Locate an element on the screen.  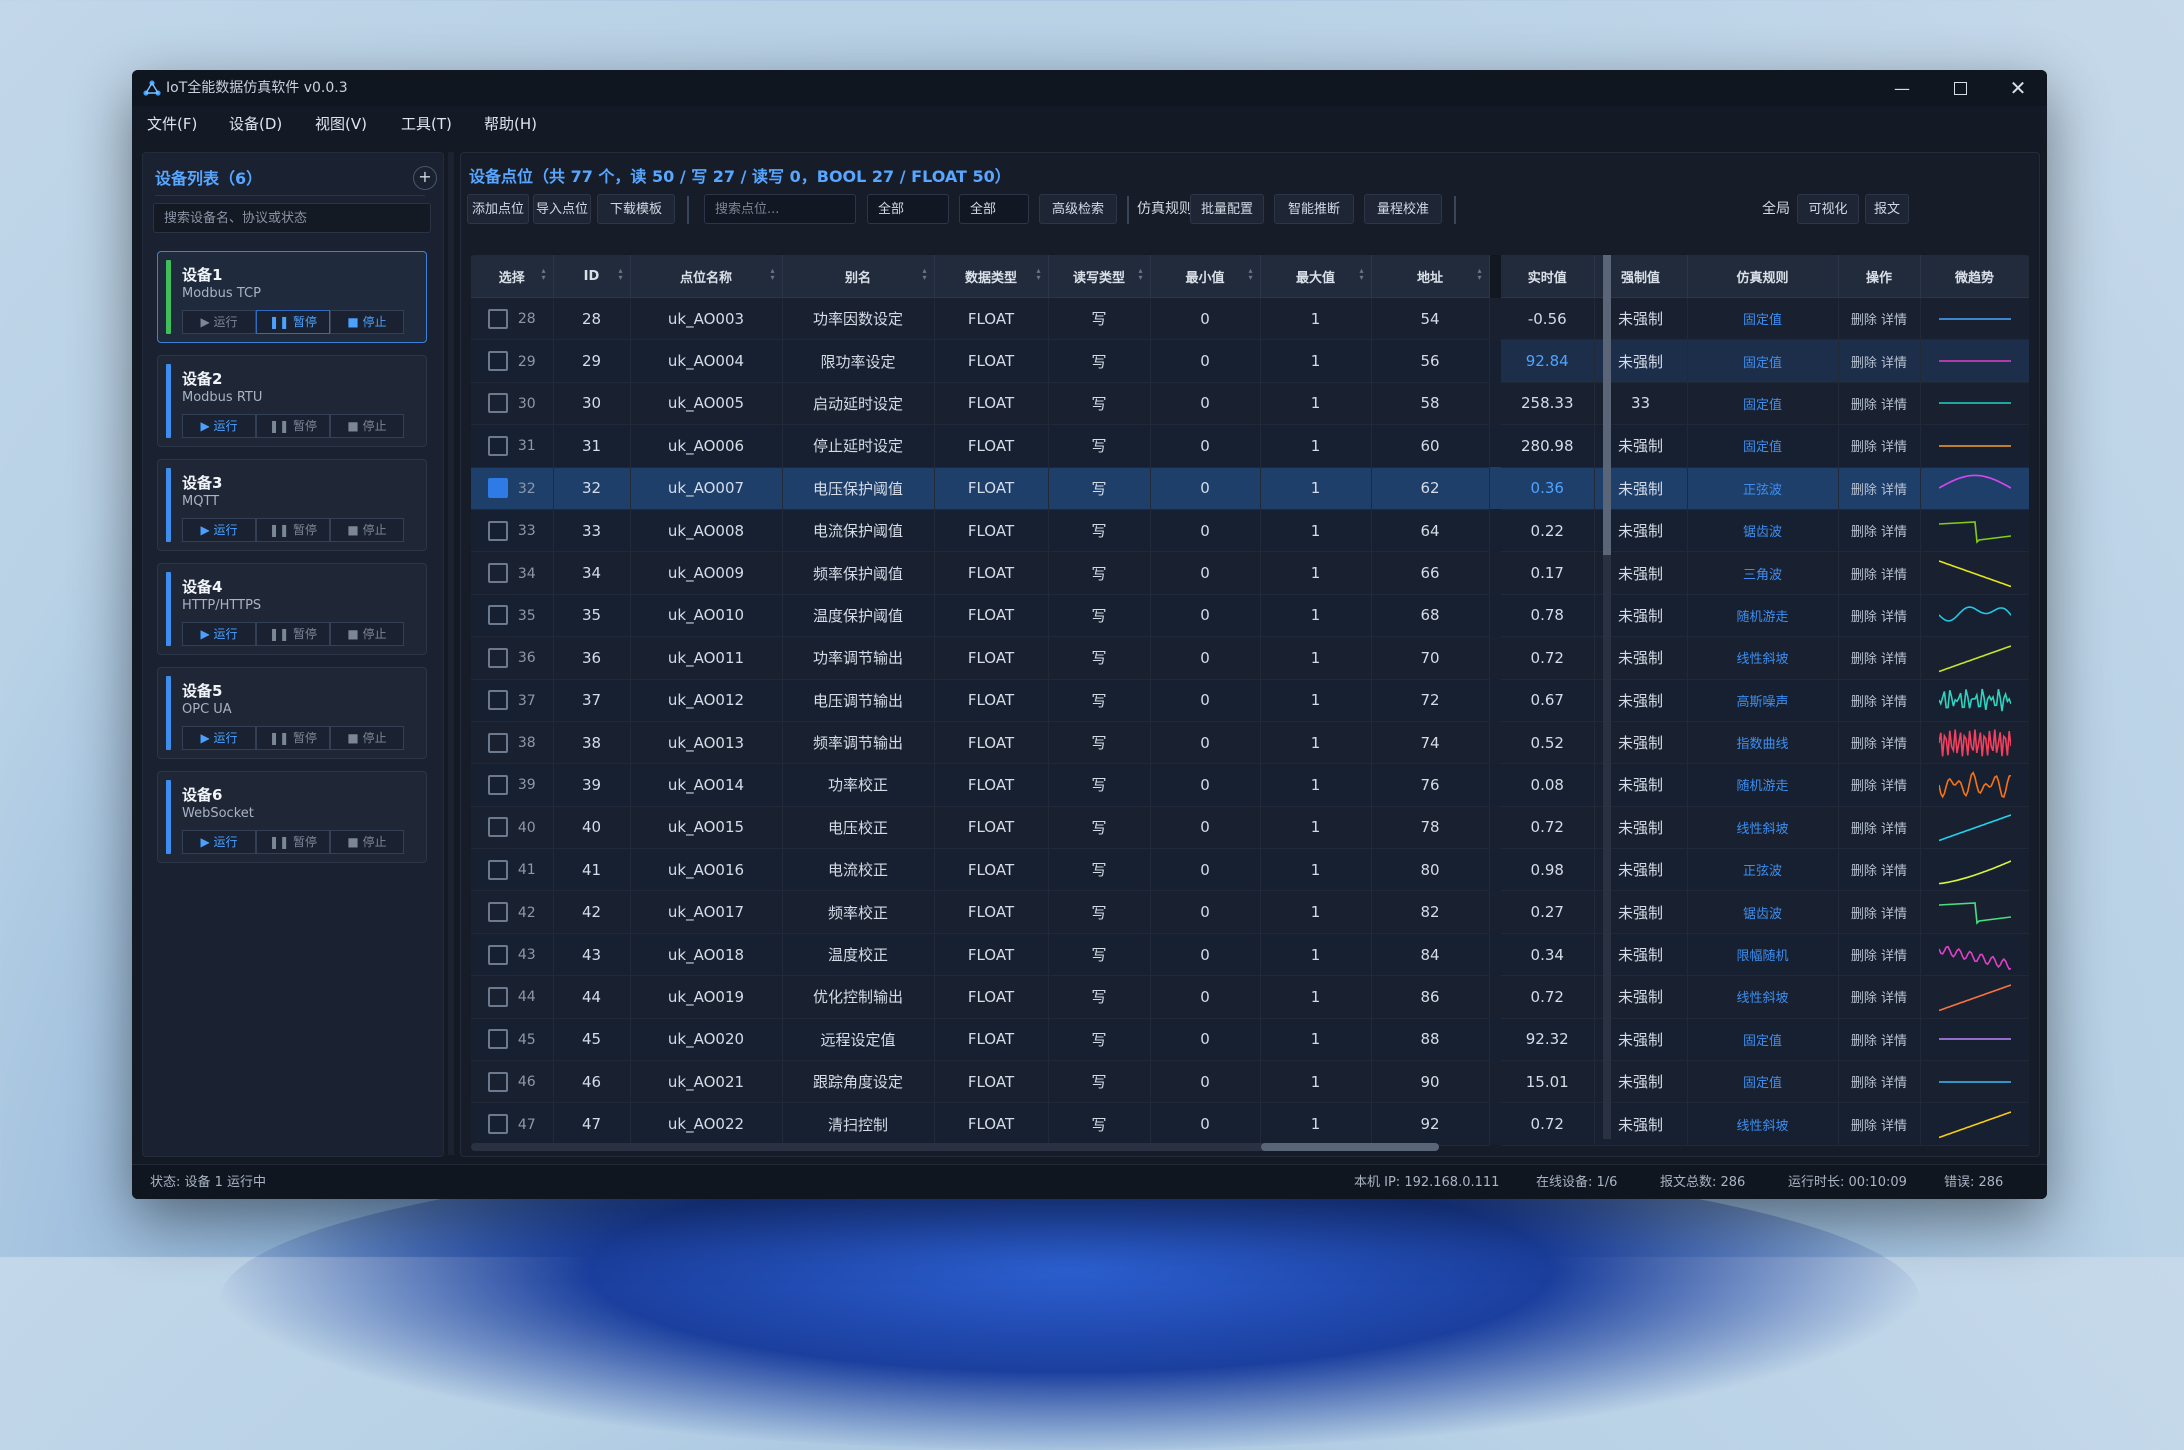
sim-rule-link: 锯齿波 is located at coordinates (1762, 914).